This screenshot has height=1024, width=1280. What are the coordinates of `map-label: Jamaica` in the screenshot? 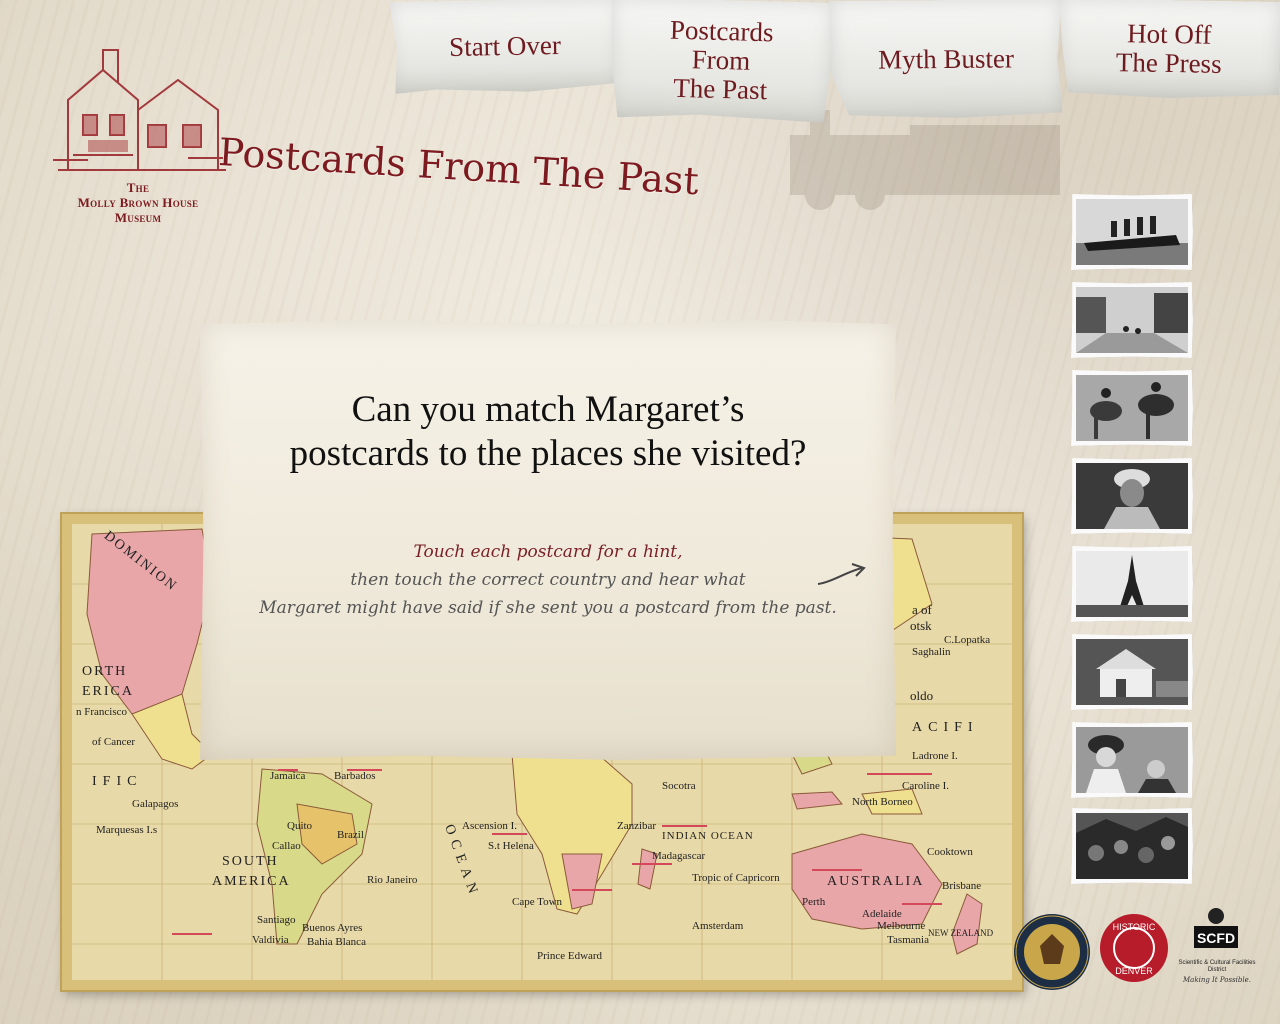 It's located at (288, 776).